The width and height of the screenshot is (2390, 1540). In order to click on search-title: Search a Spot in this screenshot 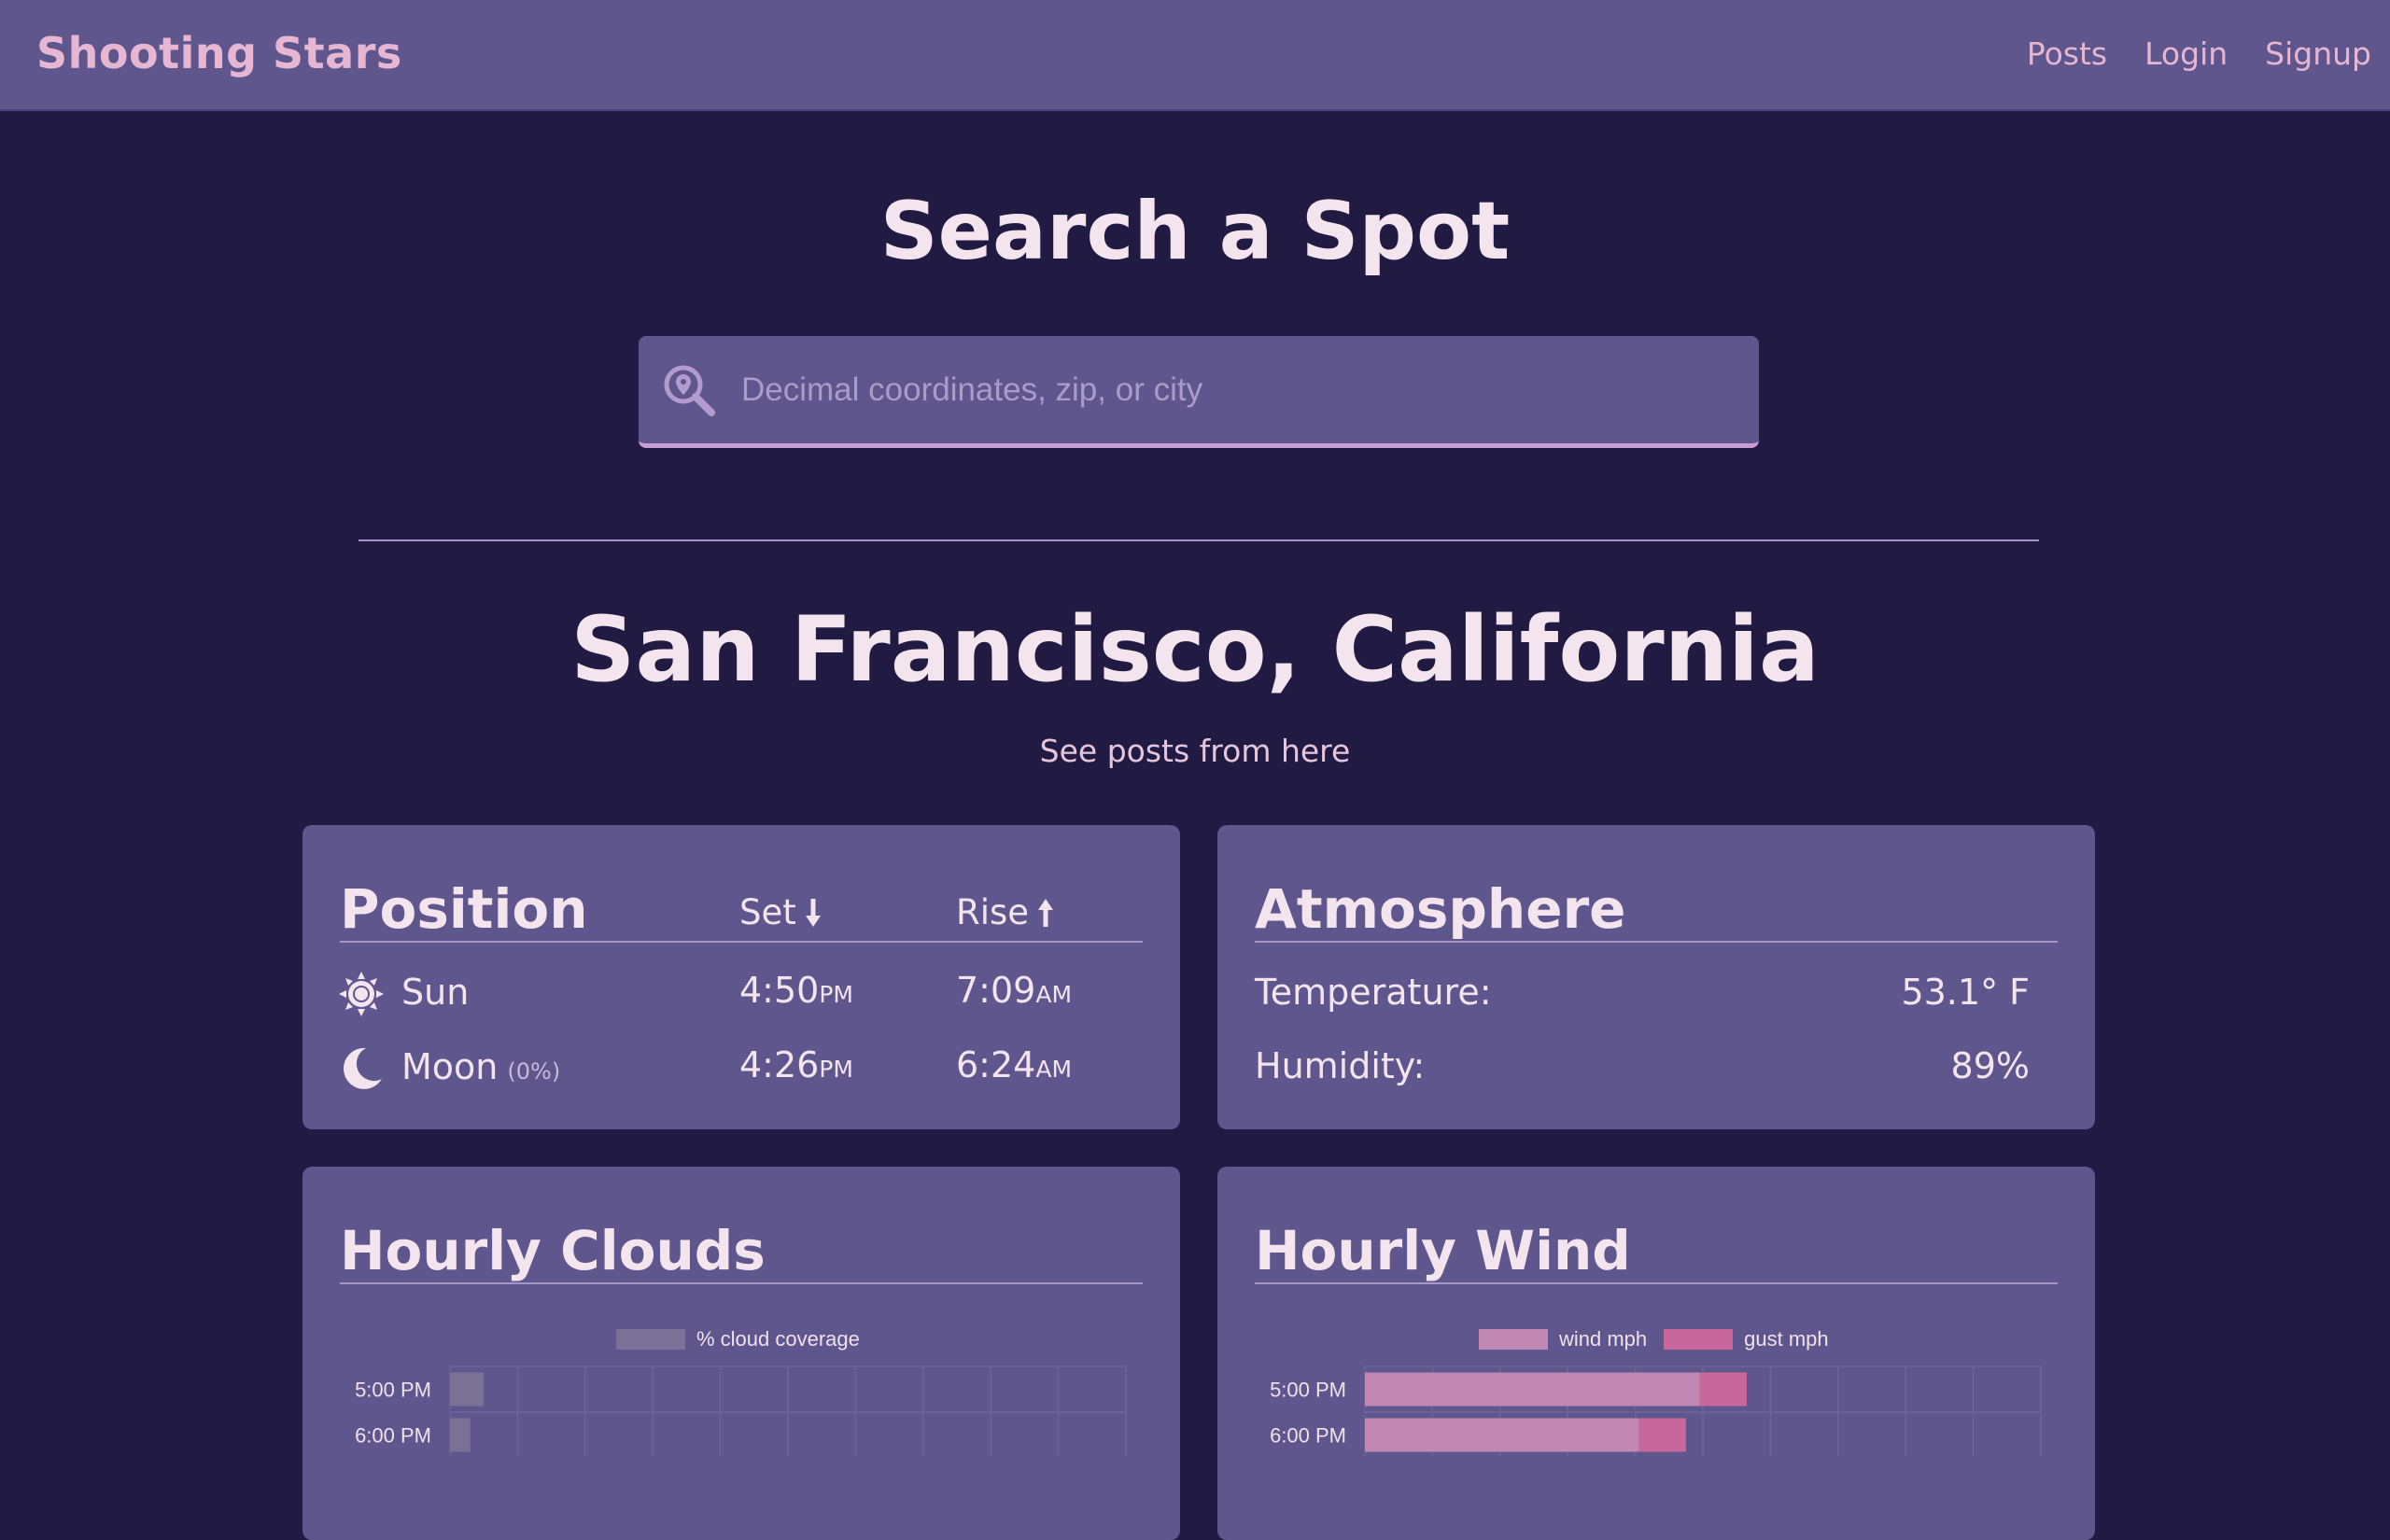, I will do `click(1195, 231)`.